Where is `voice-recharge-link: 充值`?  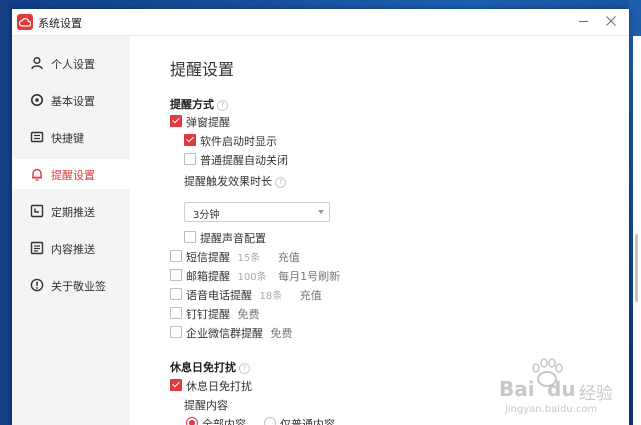
voice-recharge-link: 充值 is located at coordinates (311, 295).